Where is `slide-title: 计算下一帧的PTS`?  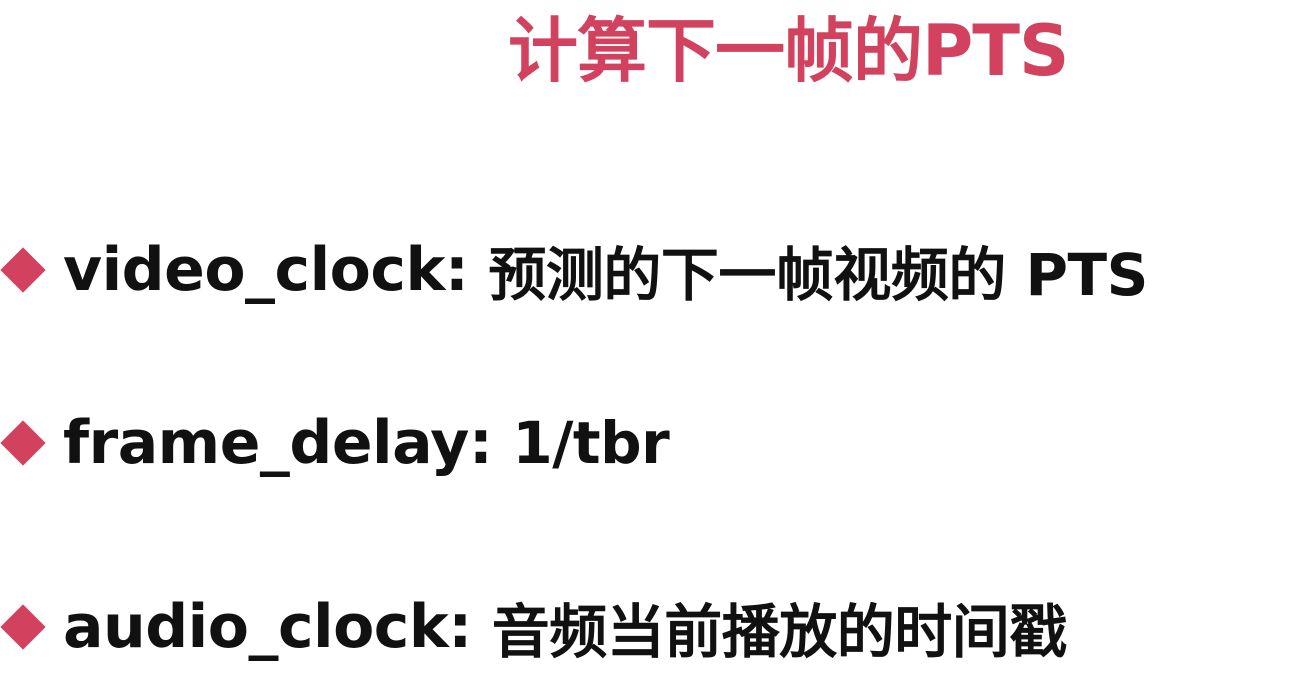 slide-title: 计算下一帧的PTS is located at coordinates (788, 51).